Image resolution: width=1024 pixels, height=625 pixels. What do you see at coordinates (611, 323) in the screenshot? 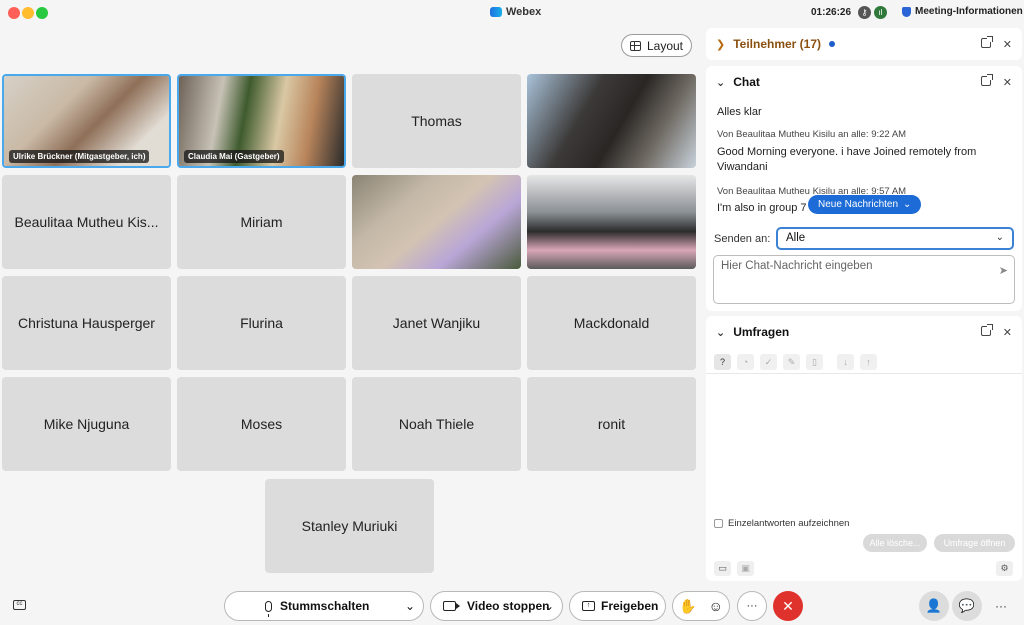
I see `participant-tile: Mackdonald` at bounding box center [611, 323].